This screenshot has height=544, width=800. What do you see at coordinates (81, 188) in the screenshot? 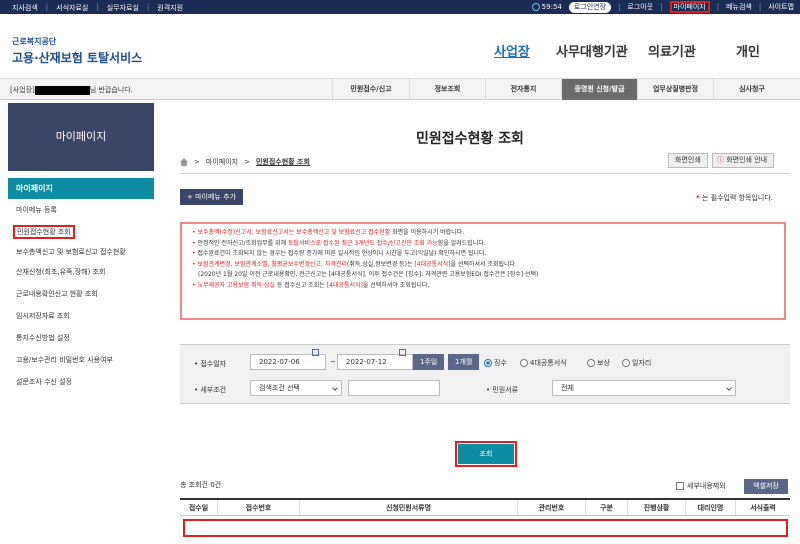
I see `sidebar-title: 마이페이지` at bounding box center [81, 188].